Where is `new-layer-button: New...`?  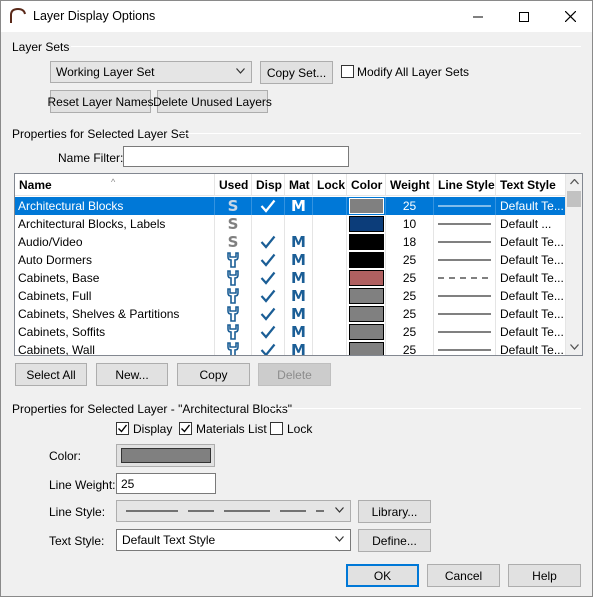
new-layer-button: New... is located at coordinates (132, 374).